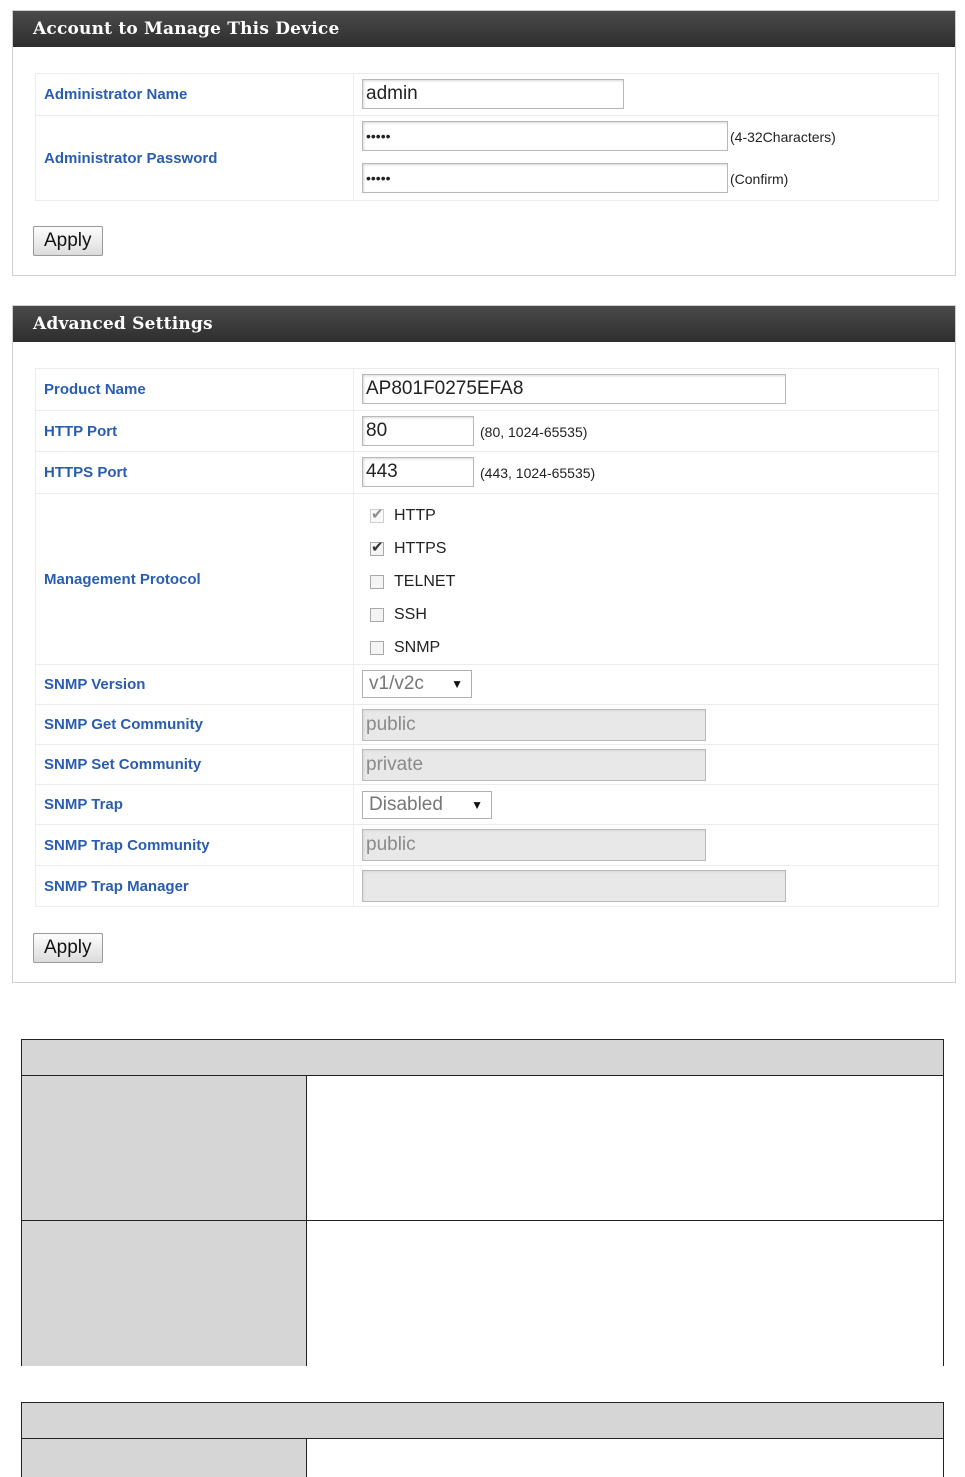 This screenshot has height=1477, width=965. Describe the element at coordinates (574, 389) in the screenshot. I see `product-name-input` at that location.